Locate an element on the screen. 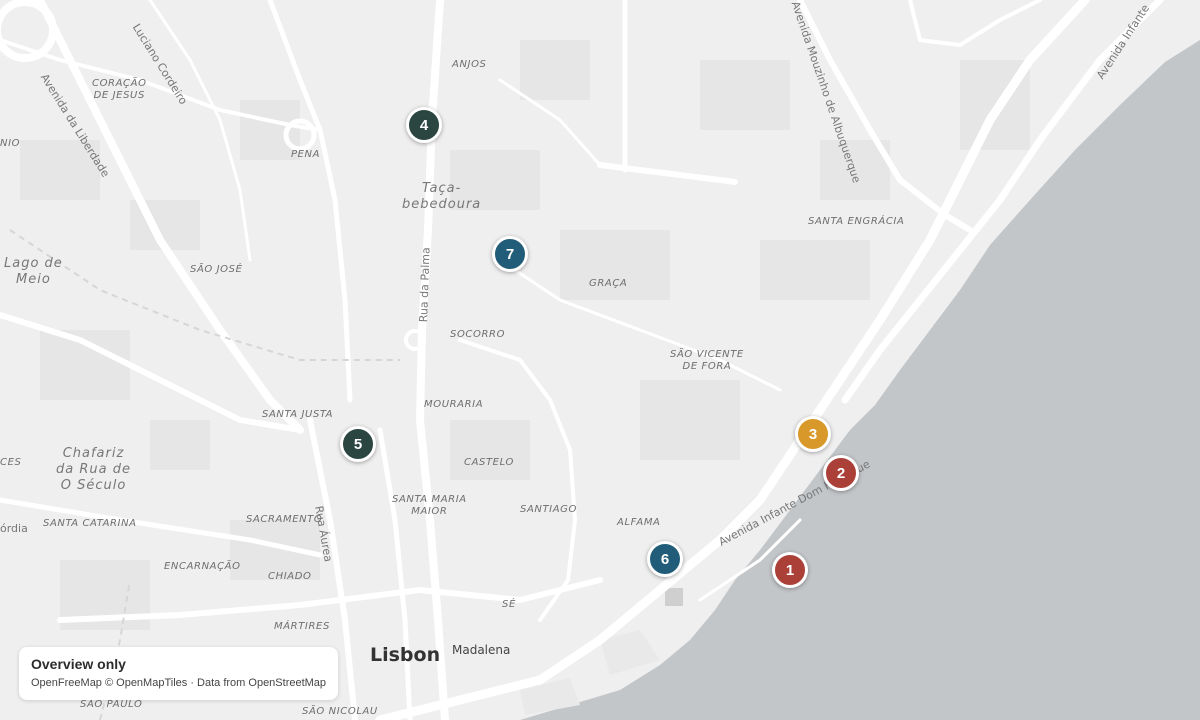 This screenshot has height=720, width=1200. neighborhood-sao-jose: SÃO JOSÉ is located at coordinates (216, 270).